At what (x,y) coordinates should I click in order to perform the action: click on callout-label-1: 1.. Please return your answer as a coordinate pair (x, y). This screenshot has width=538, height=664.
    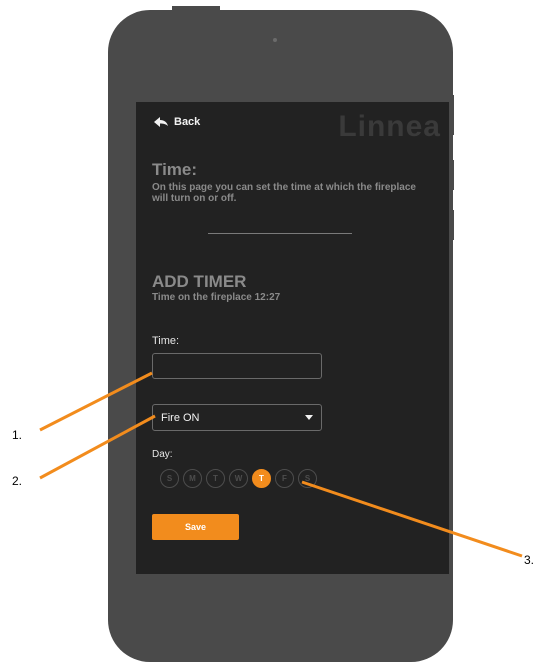
    Looking at the image, I should click on (17, 435).